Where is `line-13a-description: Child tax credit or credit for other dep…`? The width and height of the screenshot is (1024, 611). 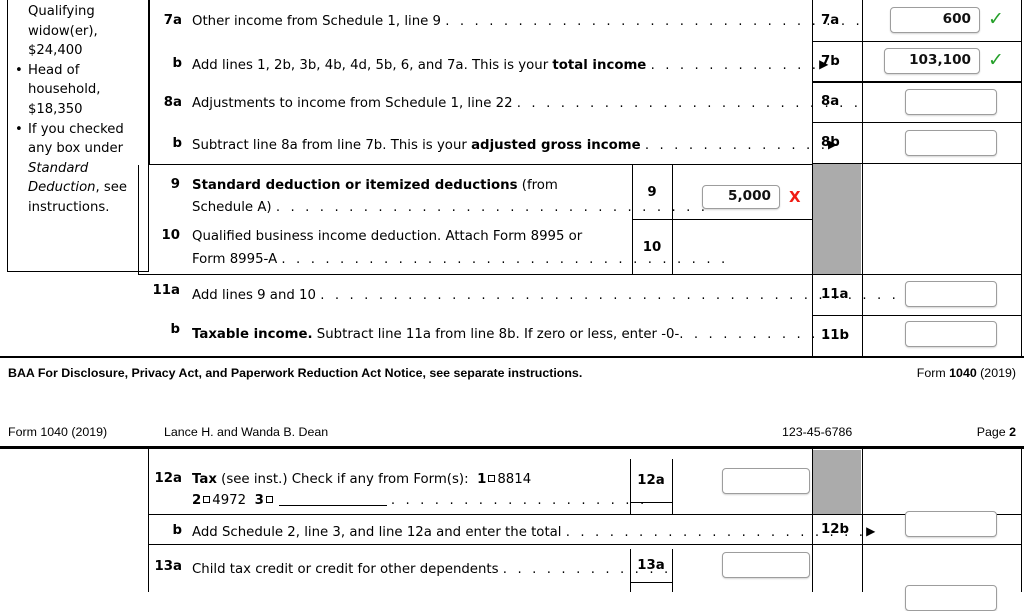
line-13a-description: Child tax credit or credit for other dep… is located at coordinates (347, 569).